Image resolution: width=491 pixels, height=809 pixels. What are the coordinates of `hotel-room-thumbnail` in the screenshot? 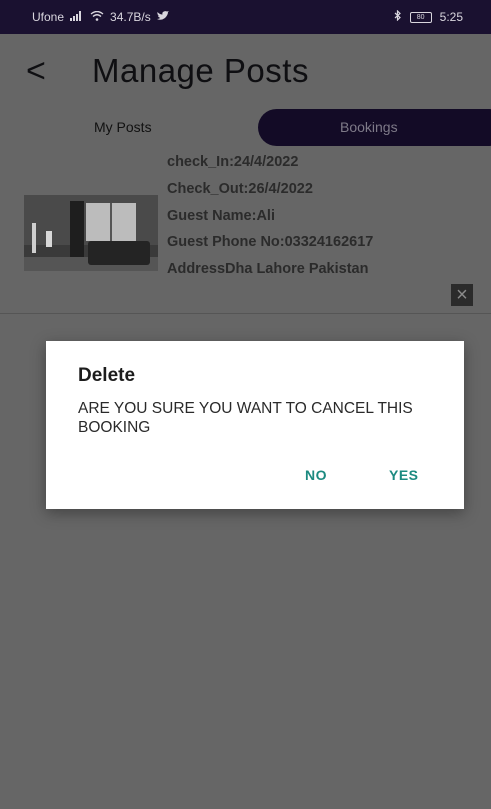 It's located at (91, 233).